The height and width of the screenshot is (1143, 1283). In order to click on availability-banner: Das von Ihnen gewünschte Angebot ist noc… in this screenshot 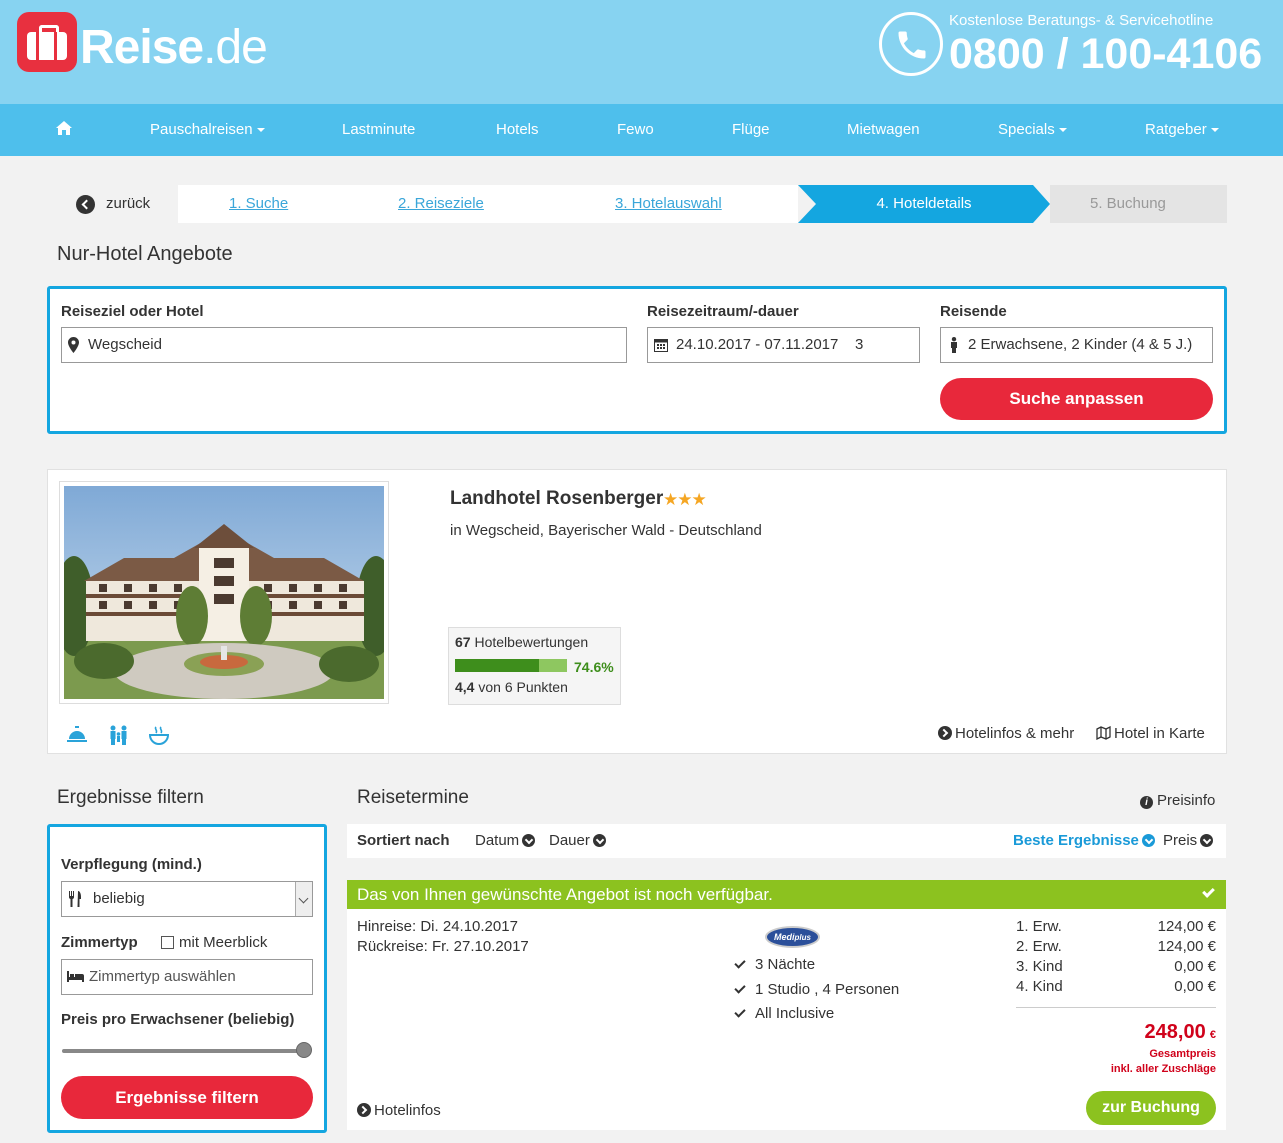, I will do `click(786, 894)`.